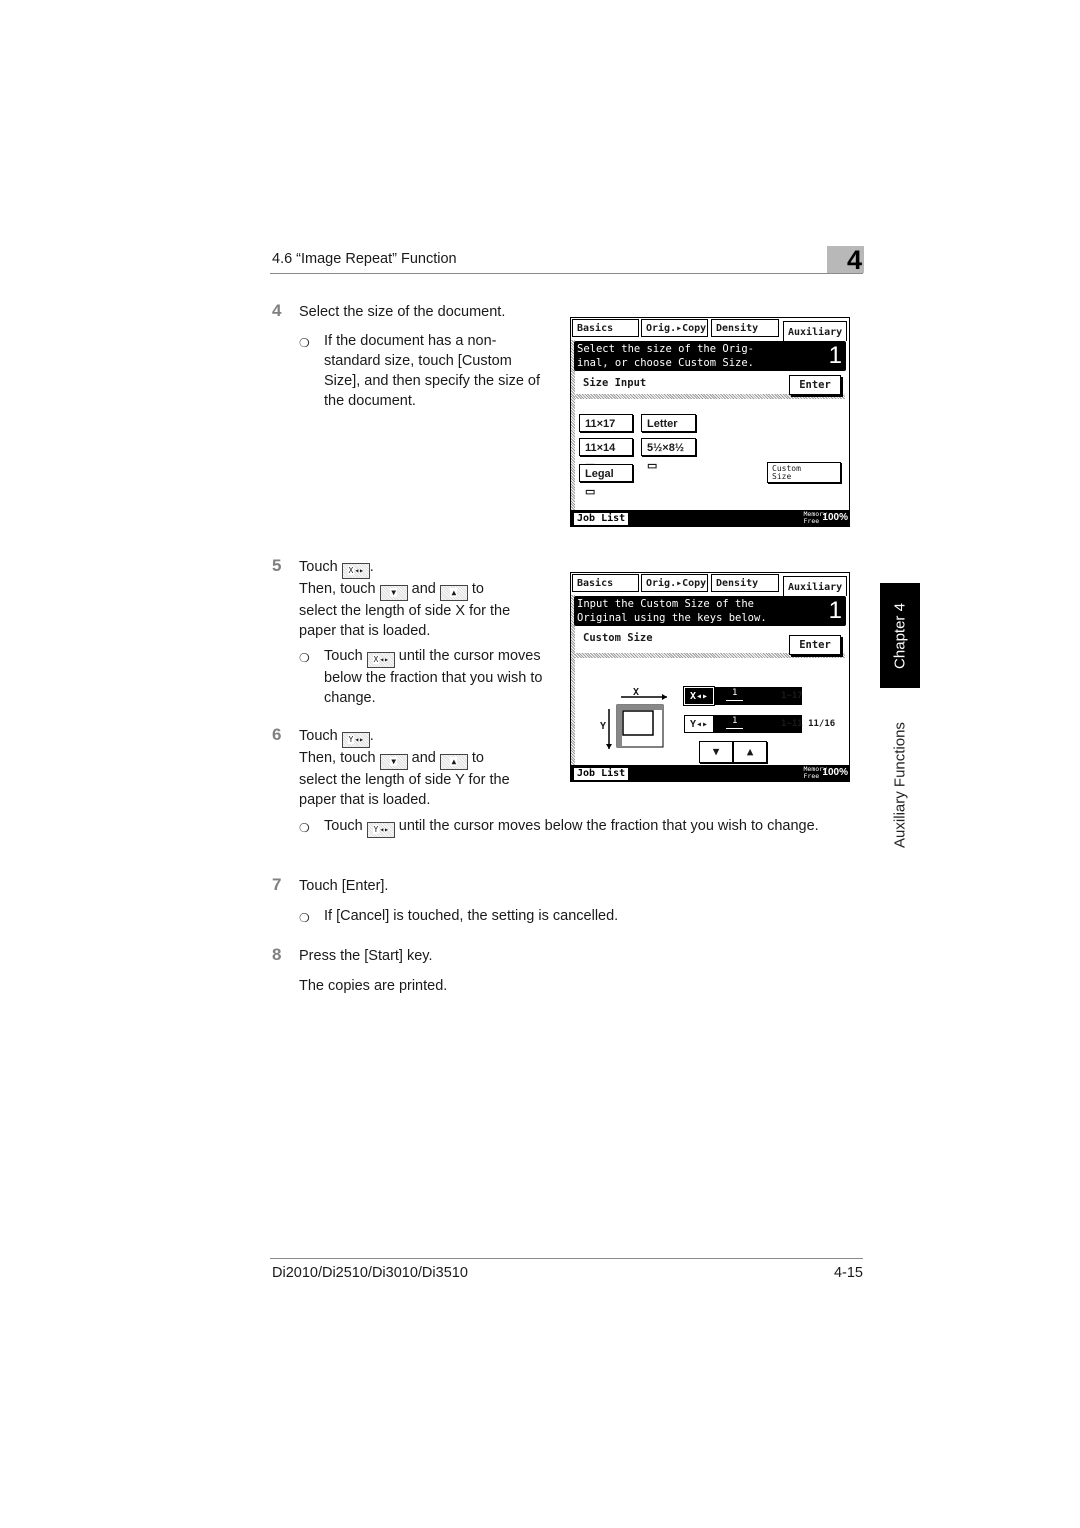 The image size is (1080, 1528). What do you see at coordinates (666, 363) in the screenshot?
I see `message-line: inal, or choose Custom Size.` at bounding box center [666, 363].